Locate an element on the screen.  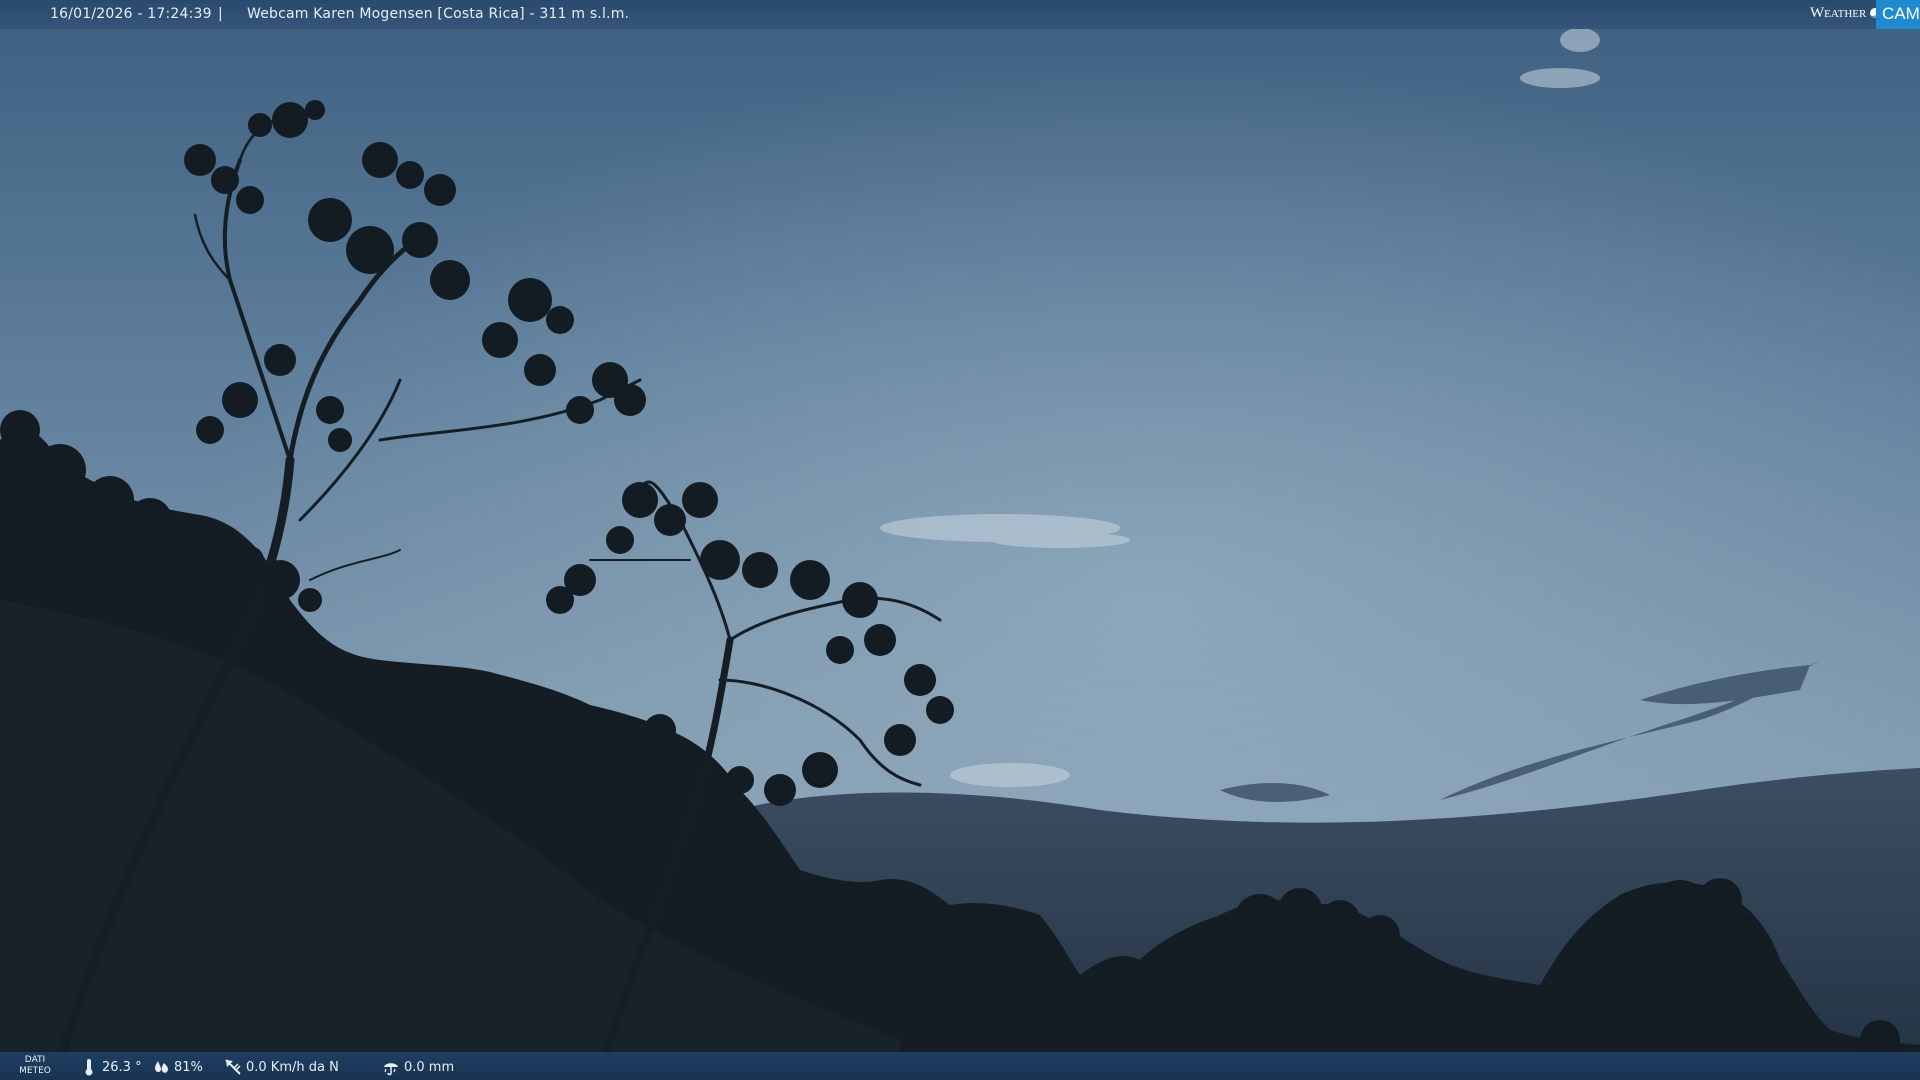
weather-label-line1: DATI is located at coordinates (35, 1060).